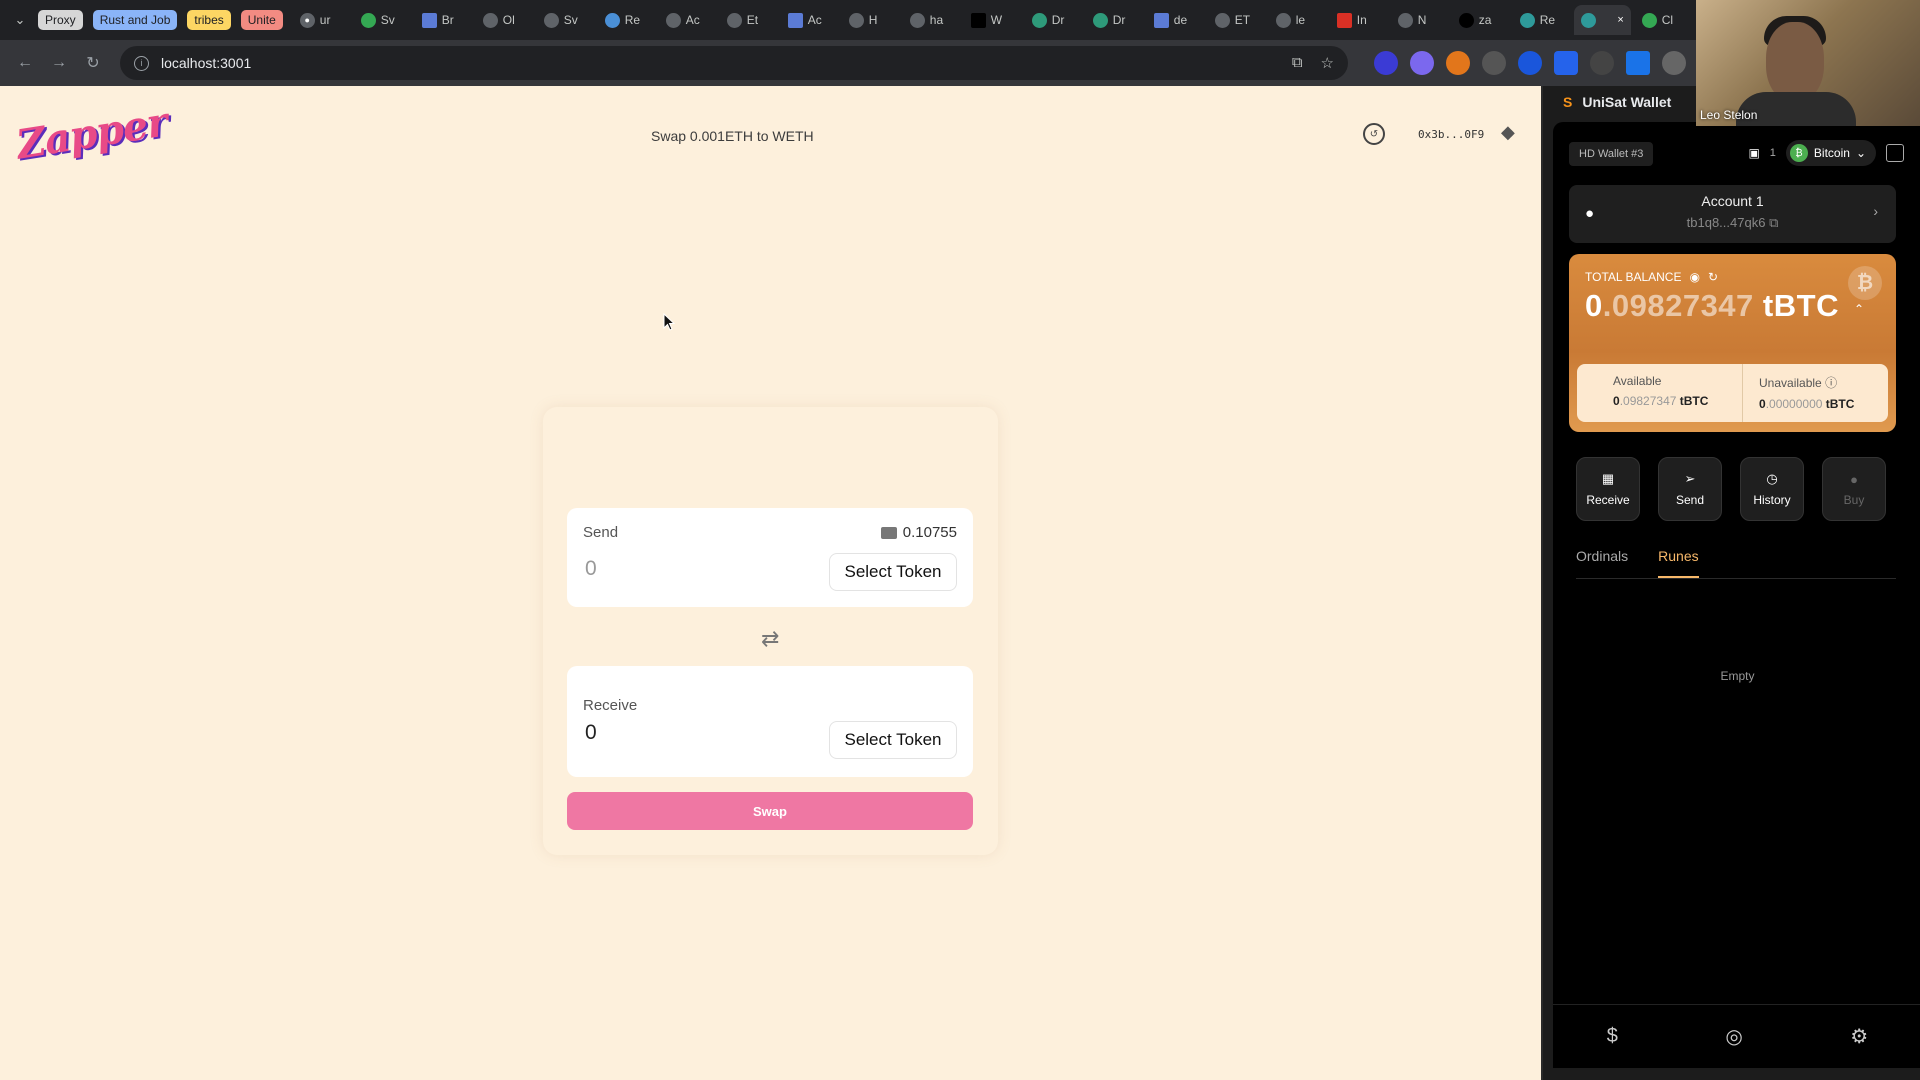 This screenshot has height=1080, width=1920. What do you see at coordinates (1419, 20) in the screenshot?
I see `browser-tab: N` at bounding box center [1419, 20].